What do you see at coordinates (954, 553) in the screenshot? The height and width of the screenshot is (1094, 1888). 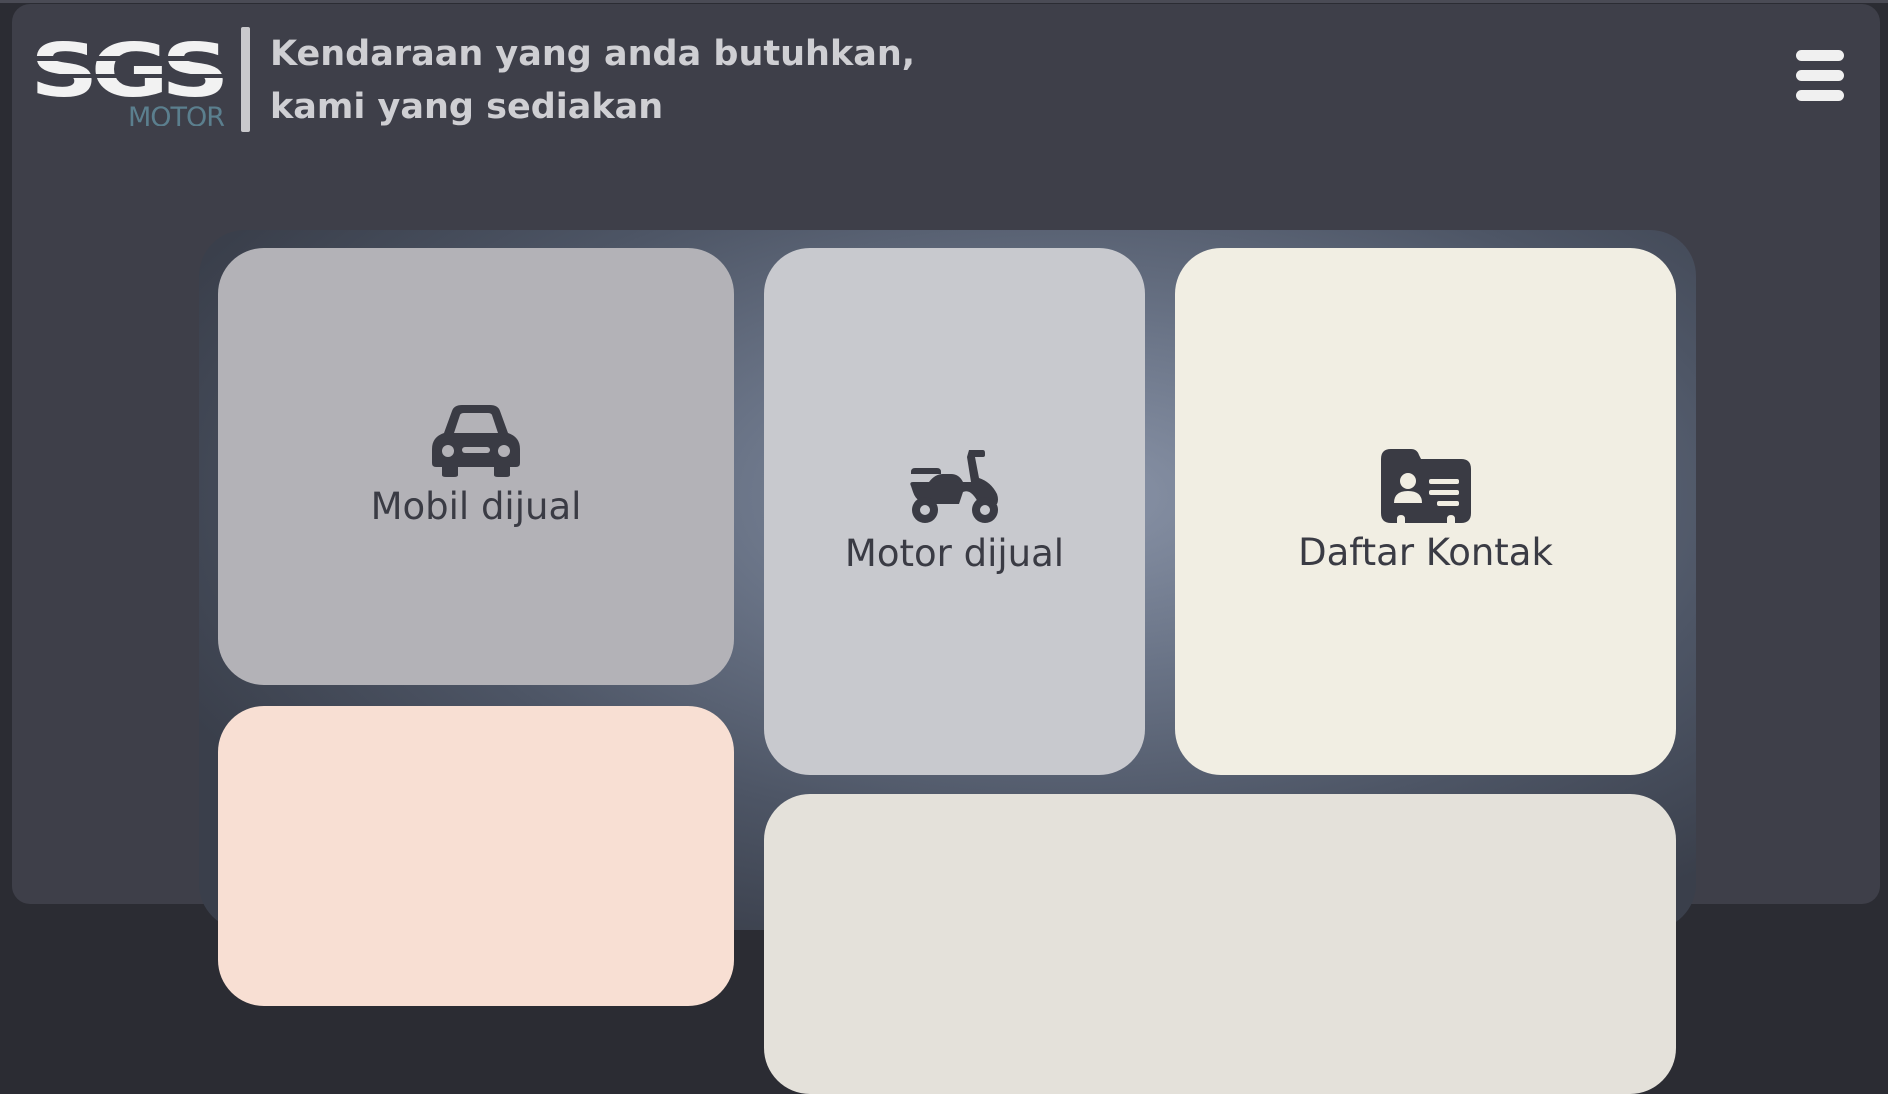 I see `tile-label: Motor dijual` at bounding box center [954, 553].